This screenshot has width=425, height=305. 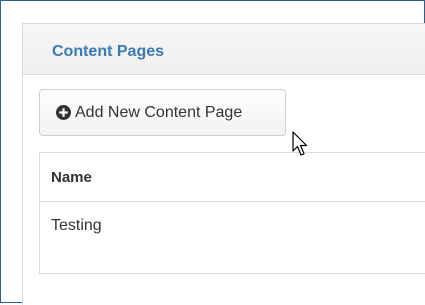 I want to click on add-content-page-label: Add New Content Page, so click(x=159, y=112).